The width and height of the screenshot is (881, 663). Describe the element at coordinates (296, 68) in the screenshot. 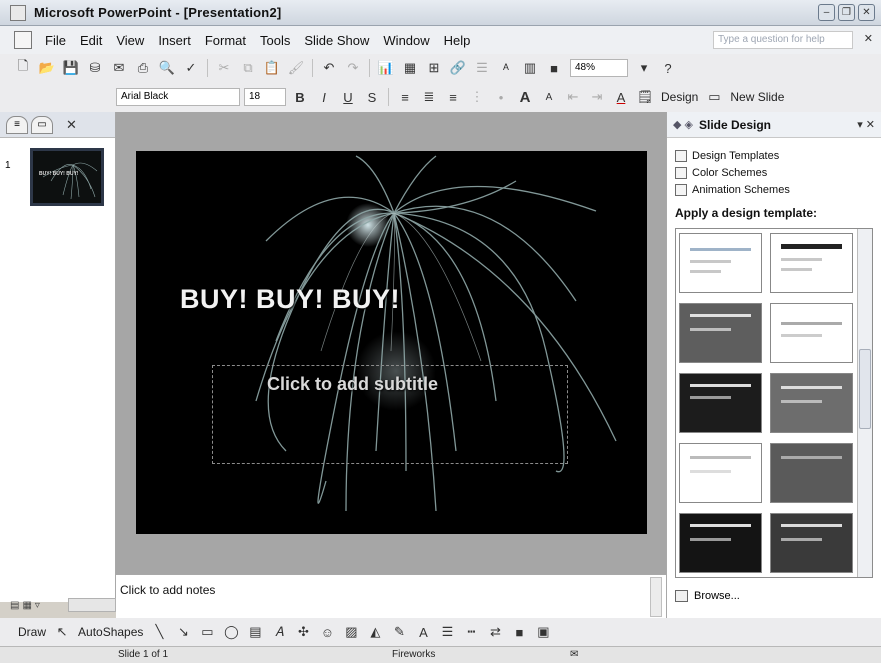

I see `format-painter-icon: 🖌` at that location.